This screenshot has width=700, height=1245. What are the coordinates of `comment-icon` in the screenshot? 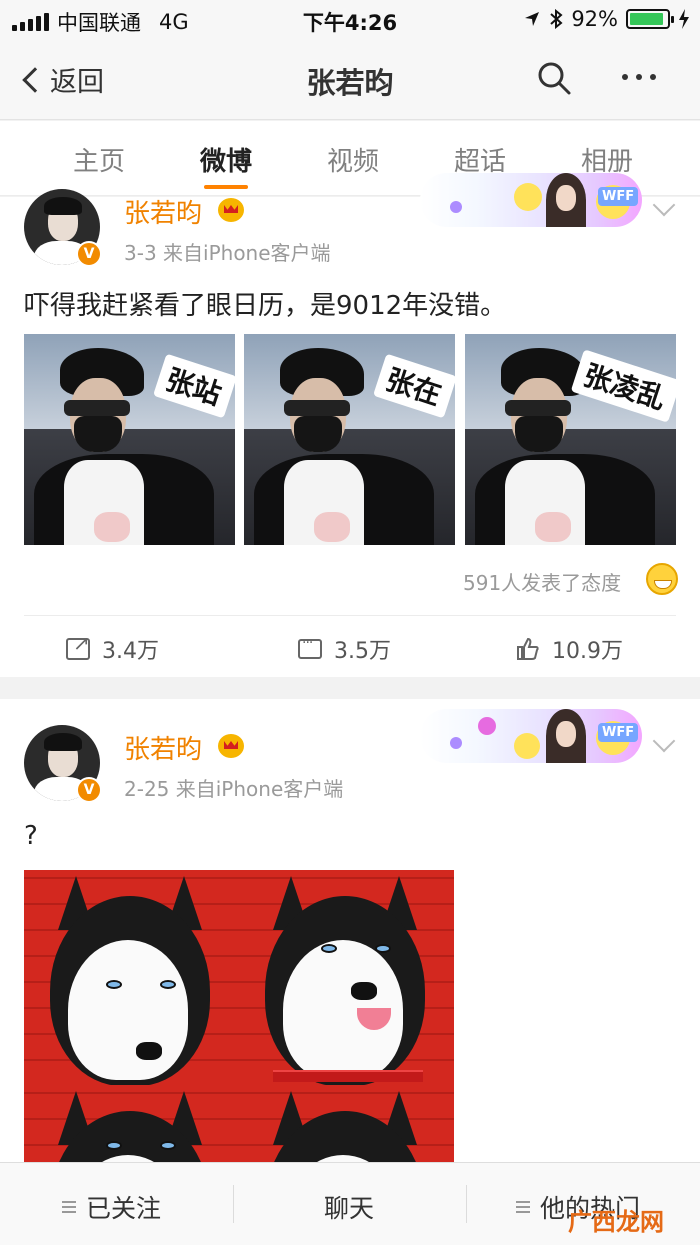 It's located at (310, 647).